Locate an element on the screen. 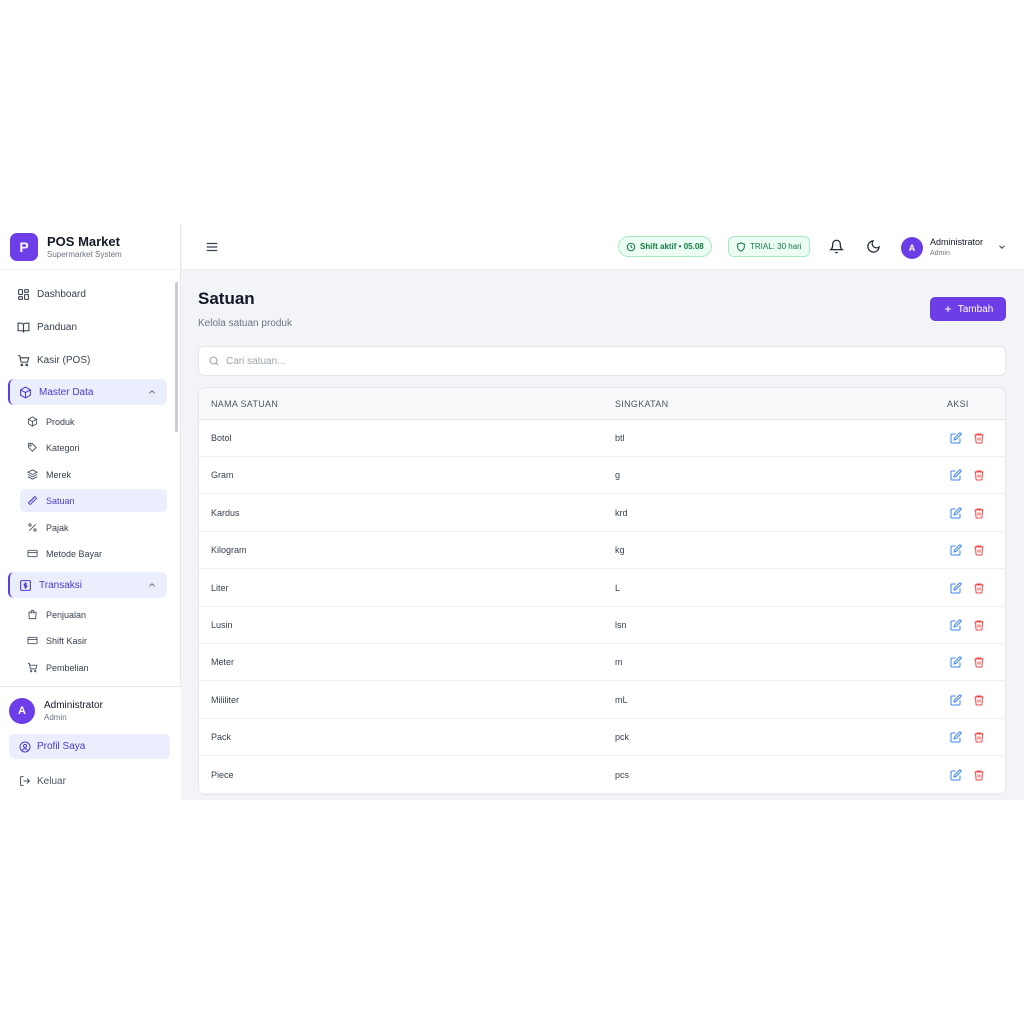 This screenshot has width=1024, height=1024. sidebar-item-label: Satuan is located at coordinates (60, 500).